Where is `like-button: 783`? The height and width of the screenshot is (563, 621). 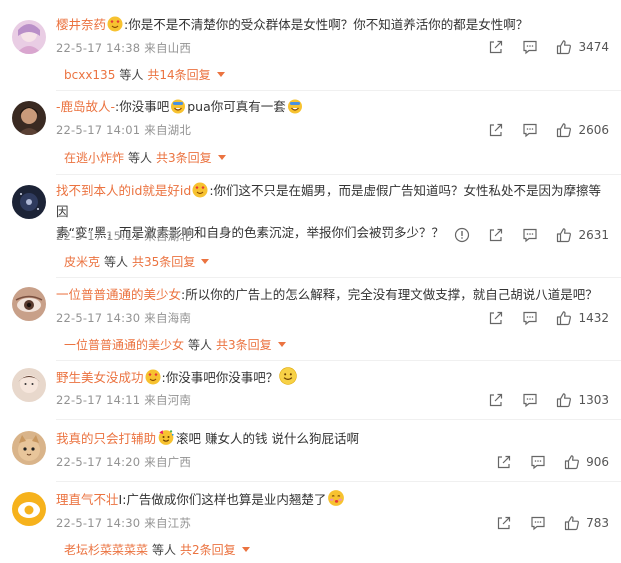
like-button: 783 is located at coordinates (586, 523).